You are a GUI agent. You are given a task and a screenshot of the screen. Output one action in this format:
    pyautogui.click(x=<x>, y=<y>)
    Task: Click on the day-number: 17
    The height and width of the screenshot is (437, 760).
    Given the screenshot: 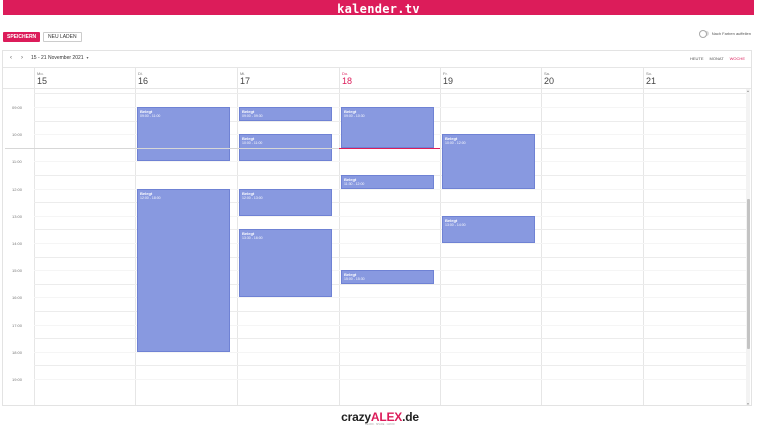 What is the action you would take?
    pyautogui.click(x=245, y=81)
    